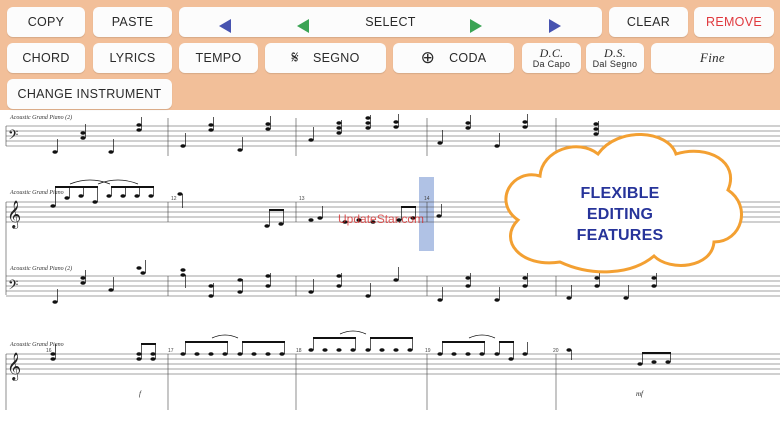 This screenshot has width=780, height=439. I want to click on coda-button: ⊕ CODA, so click(453, 58).